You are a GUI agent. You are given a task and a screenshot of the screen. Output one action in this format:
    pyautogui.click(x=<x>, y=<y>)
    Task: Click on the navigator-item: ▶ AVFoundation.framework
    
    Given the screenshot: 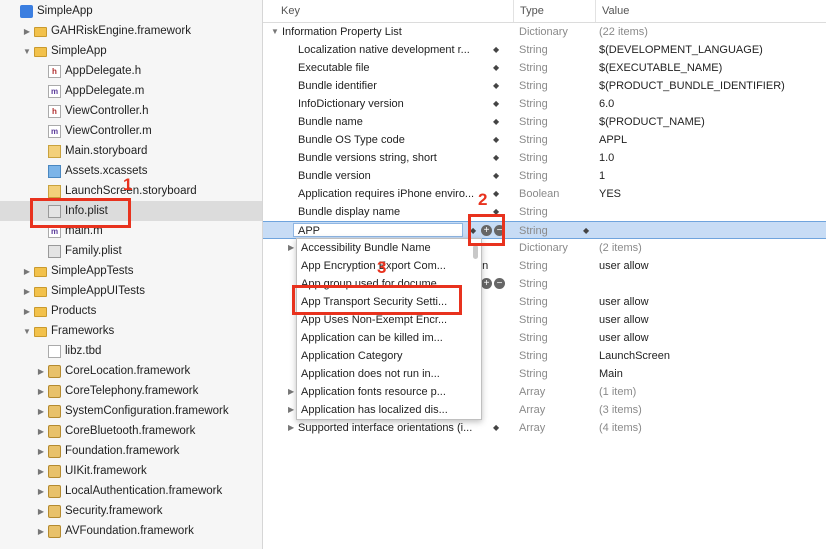 What is the action you would take?
    pyautogui.click(x=131, y=531)
    